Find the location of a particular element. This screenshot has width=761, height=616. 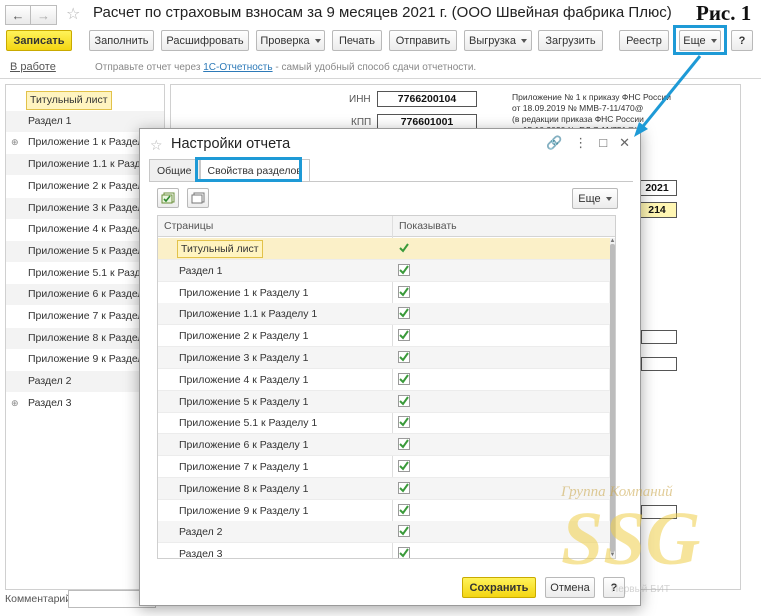

watermark-logo: Группа Компаний SSG Первый БИТ is located at coordinates (653, 547).